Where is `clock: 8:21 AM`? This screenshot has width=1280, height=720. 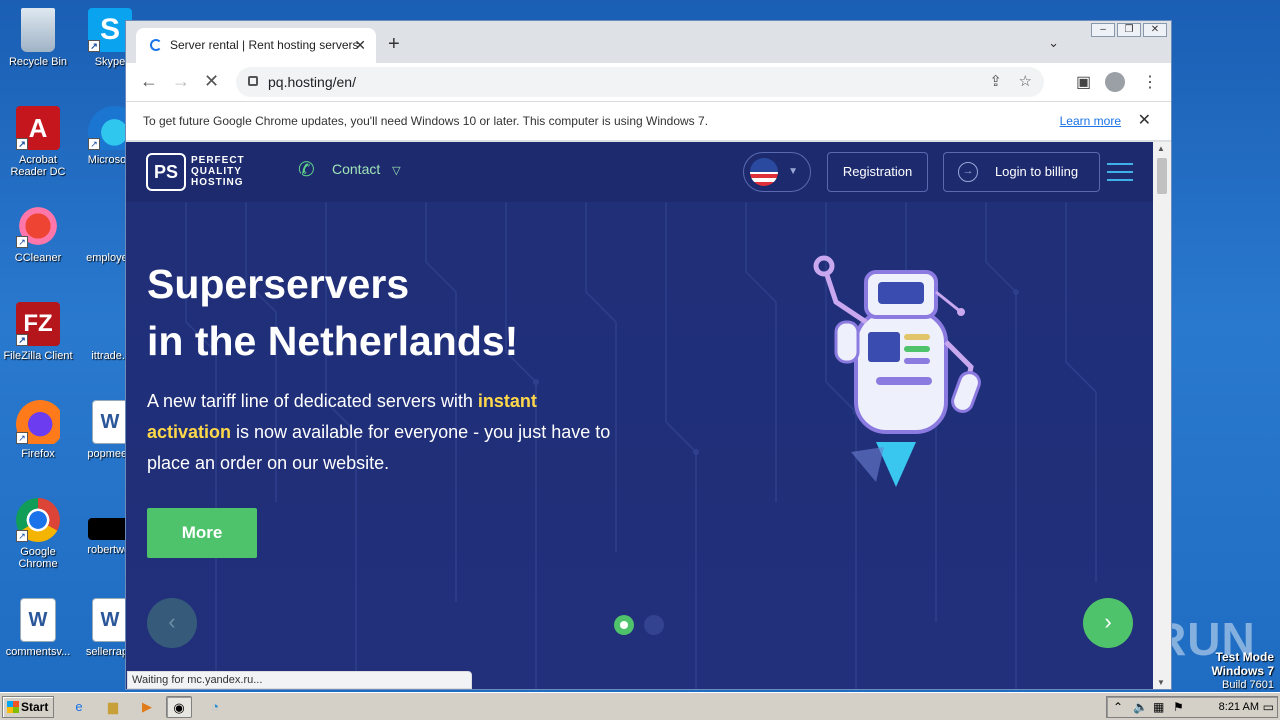 clock: 8:21 AM is located at coordinates (1239, 707).